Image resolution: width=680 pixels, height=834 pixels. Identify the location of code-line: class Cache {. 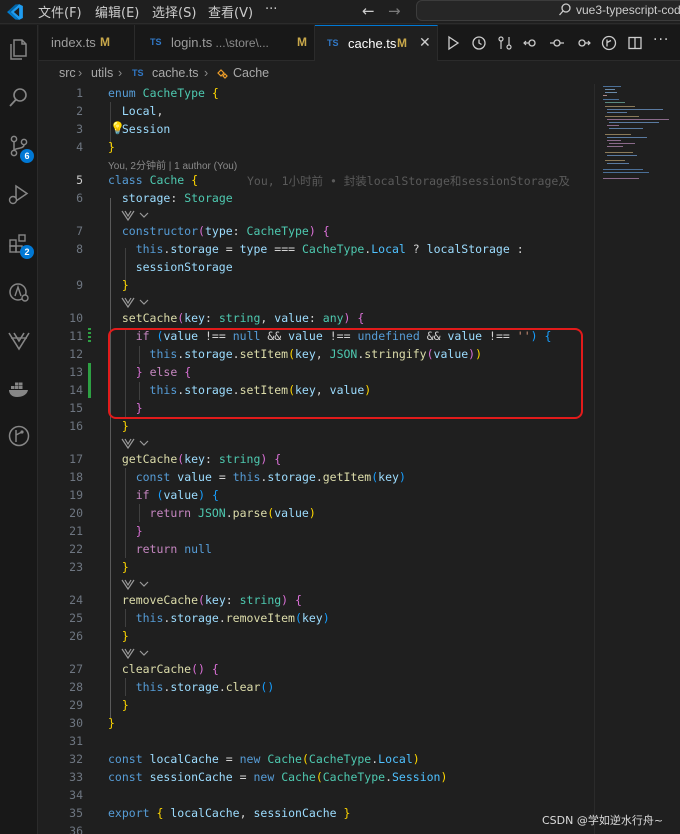
(153, 180).